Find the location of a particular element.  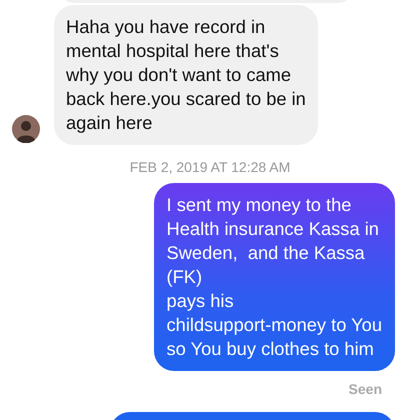

avatar-icon is located at coordinates (26, 129).